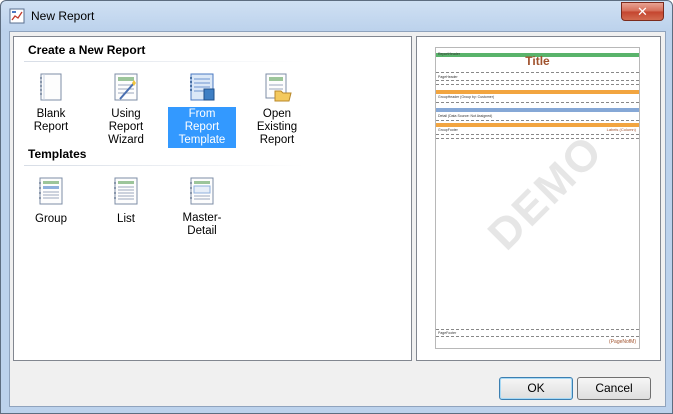 The width and height of the screenshot is (673, 414). I want to click on create-section-title: Create a New Report, so click(87, 50).